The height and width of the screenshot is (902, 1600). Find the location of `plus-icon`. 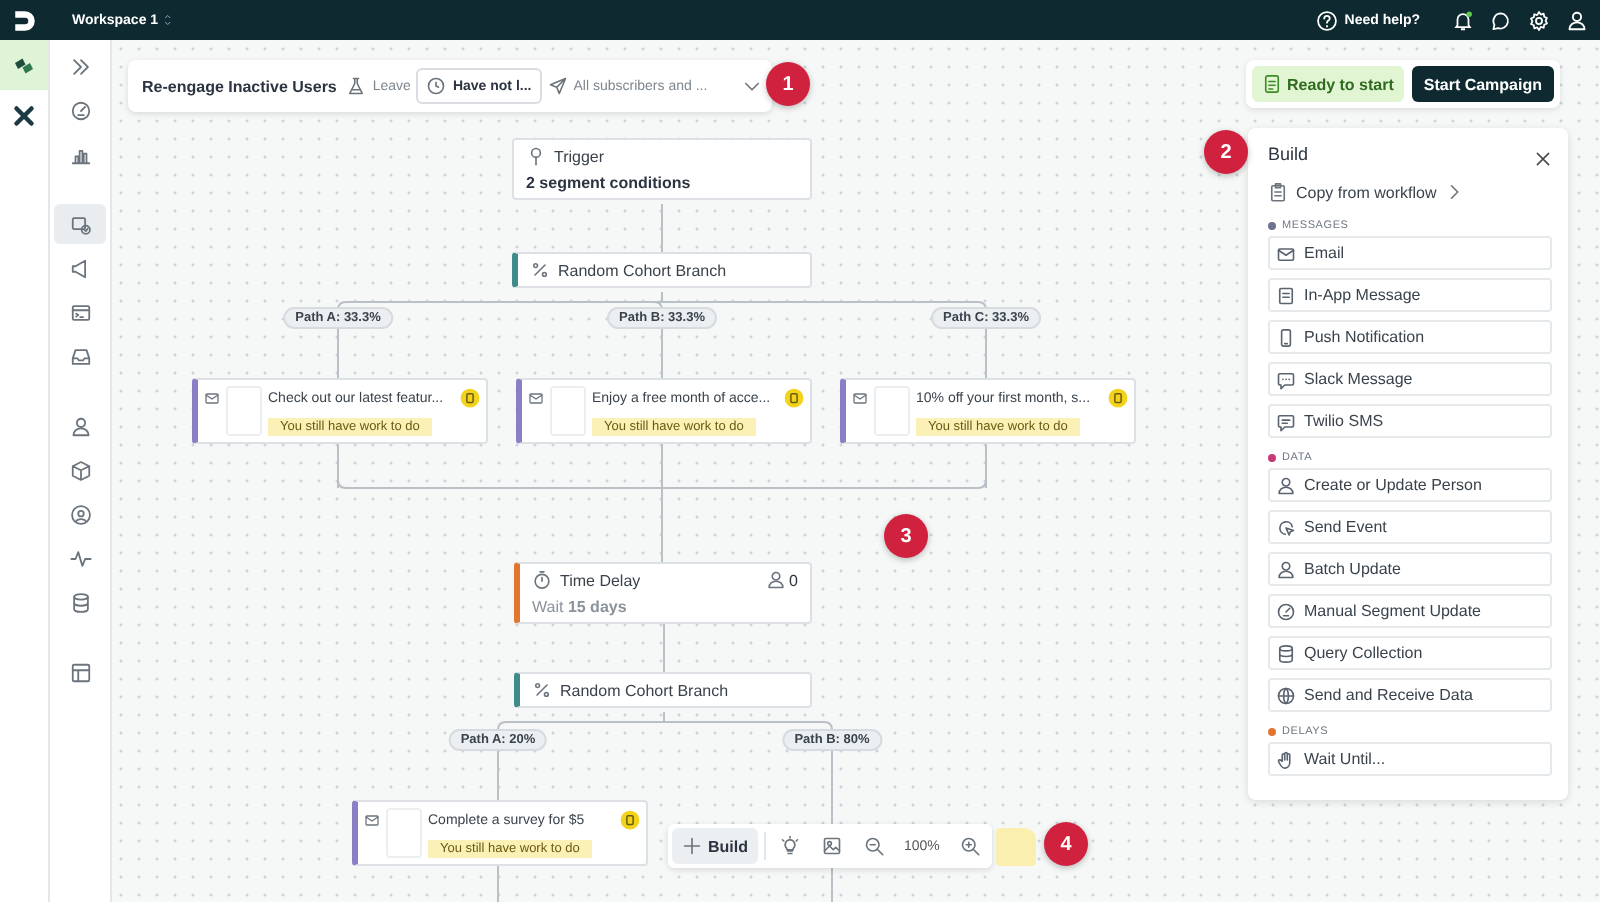

plus-icon is located at coordinates (692, 846).